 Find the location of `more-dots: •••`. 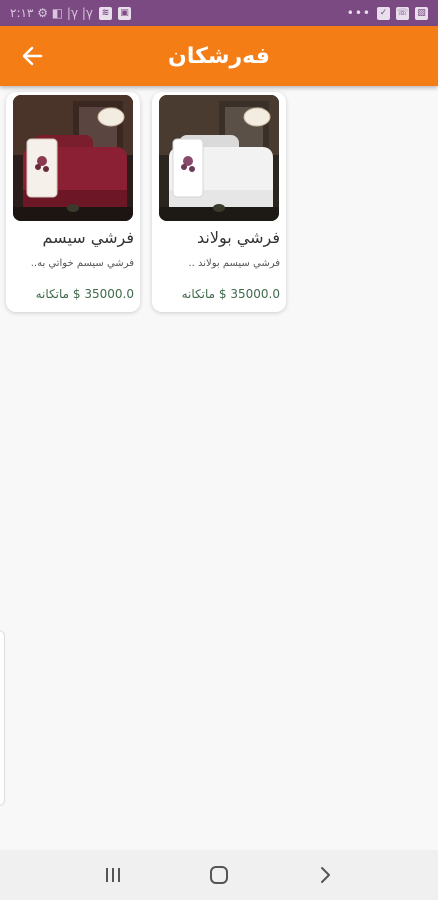

more-dots: ••• is located at coordinates (358, 13).